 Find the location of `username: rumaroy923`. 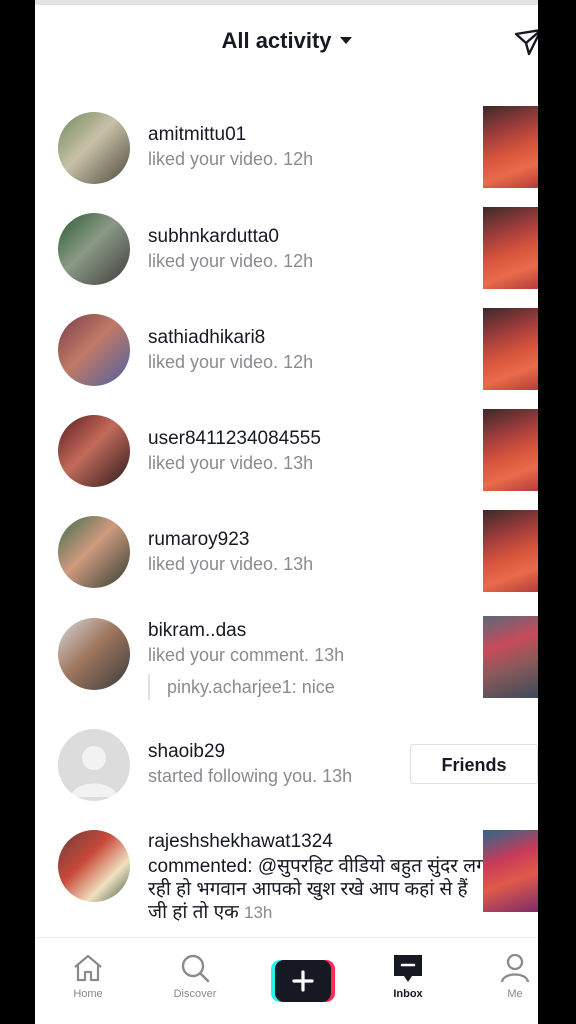

username: rumaroy923 is located at coordinates (198, 540).